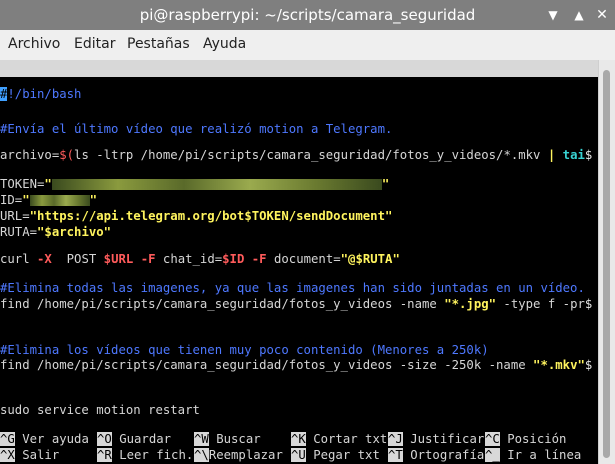 This screenshot has height=464, width=615. What do you see at coordinates (339, 439) in the screenshot?
I see `shortcut-cortar-txt: ^K Cortar txt` at bounding box center [339, 439].